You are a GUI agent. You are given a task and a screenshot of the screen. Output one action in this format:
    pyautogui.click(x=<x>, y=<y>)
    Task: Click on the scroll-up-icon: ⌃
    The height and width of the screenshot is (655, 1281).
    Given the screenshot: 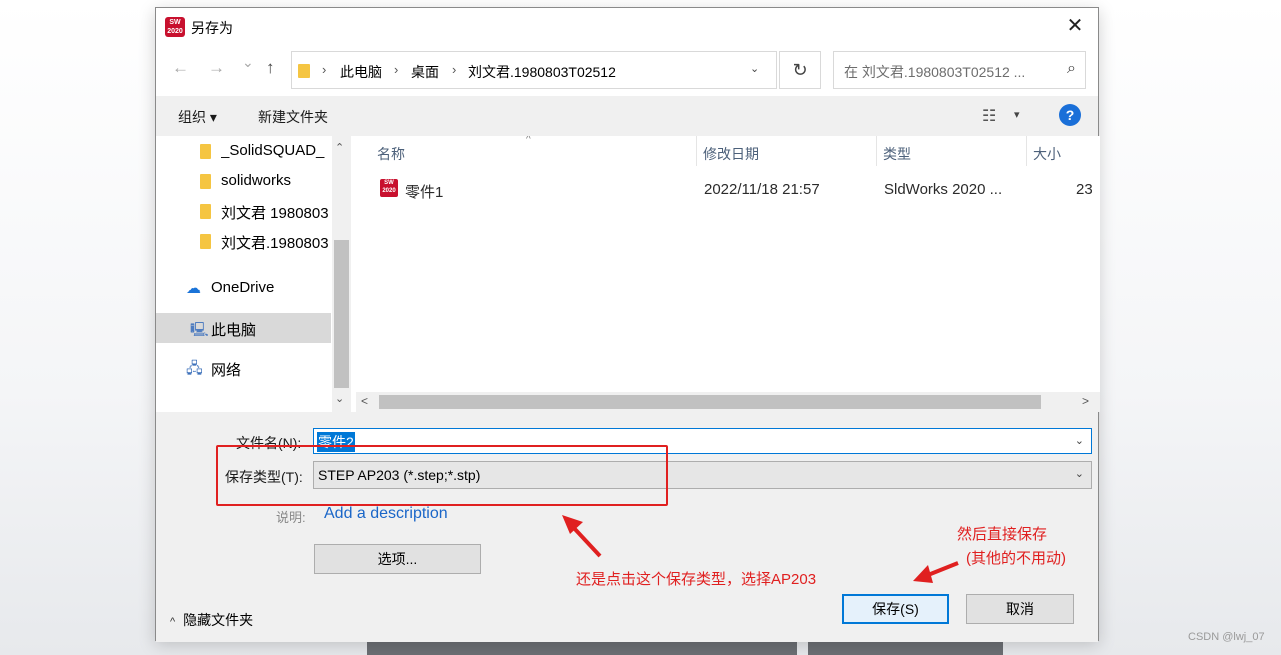 What is the action you would take?
    pyautogui.click(x=339, y=147)
    